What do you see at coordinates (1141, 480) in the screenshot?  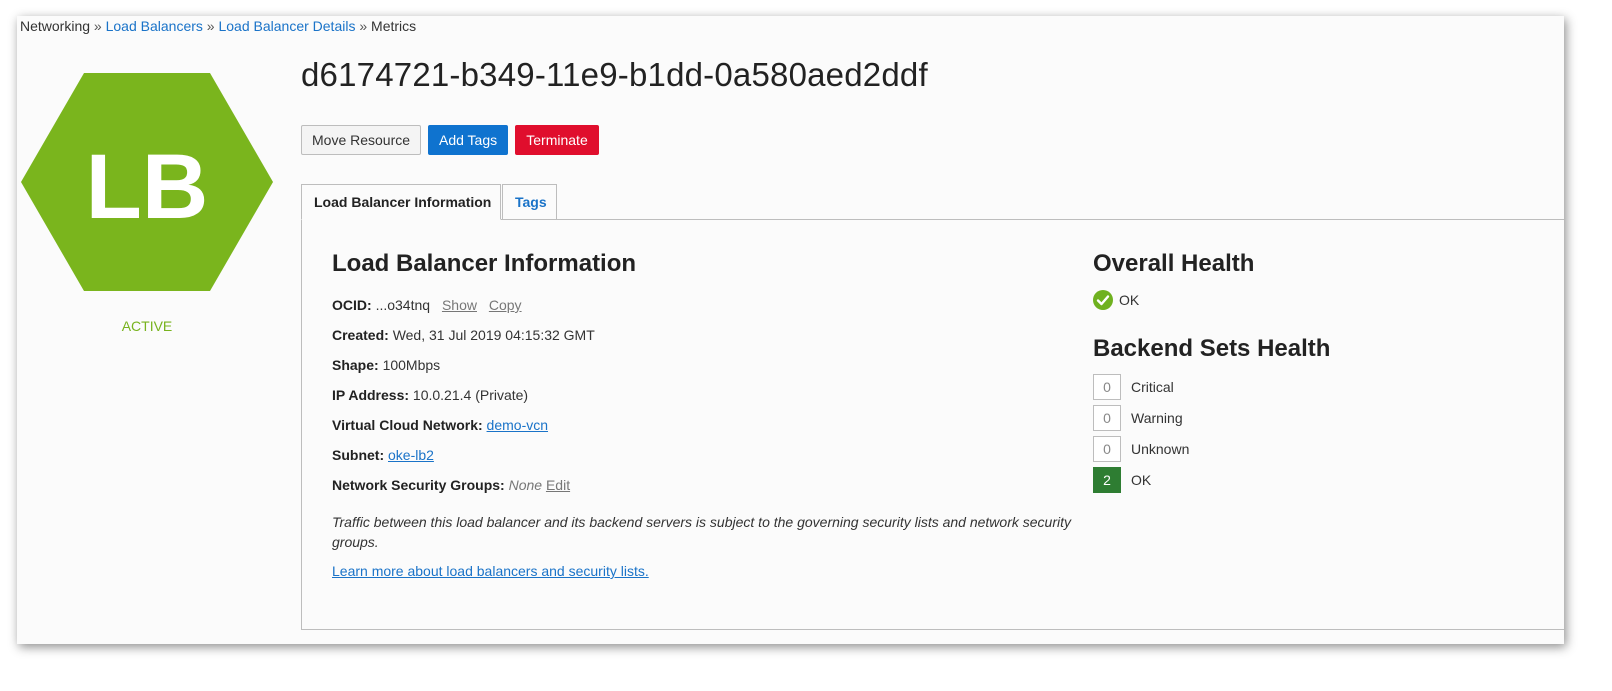 I see `health-label-ok: OK` at bounding box center [1141, 480].